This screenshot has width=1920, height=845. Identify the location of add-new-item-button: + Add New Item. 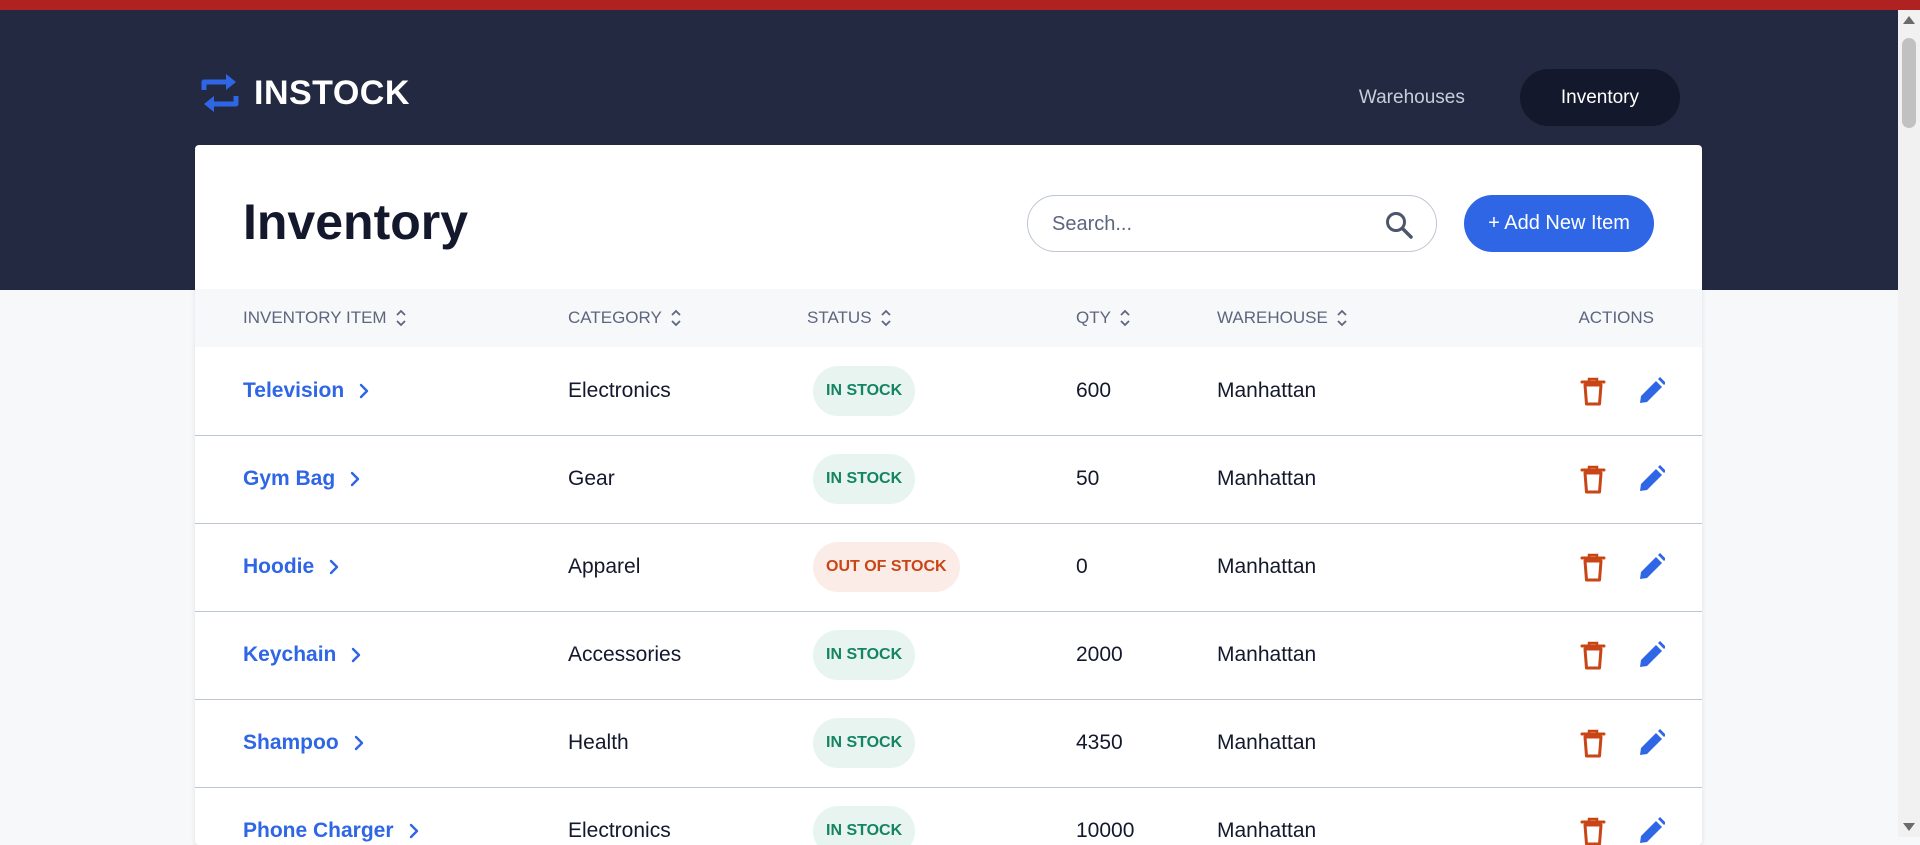
(1559, 223).